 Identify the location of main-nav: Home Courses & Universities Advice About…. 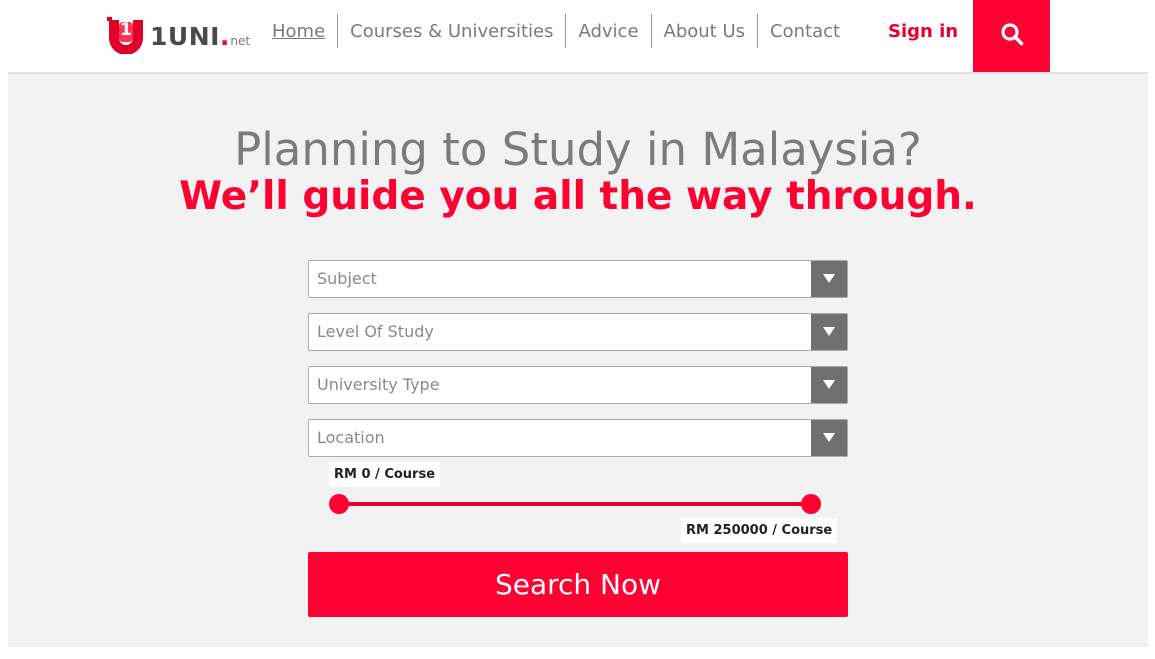
(556, 31).